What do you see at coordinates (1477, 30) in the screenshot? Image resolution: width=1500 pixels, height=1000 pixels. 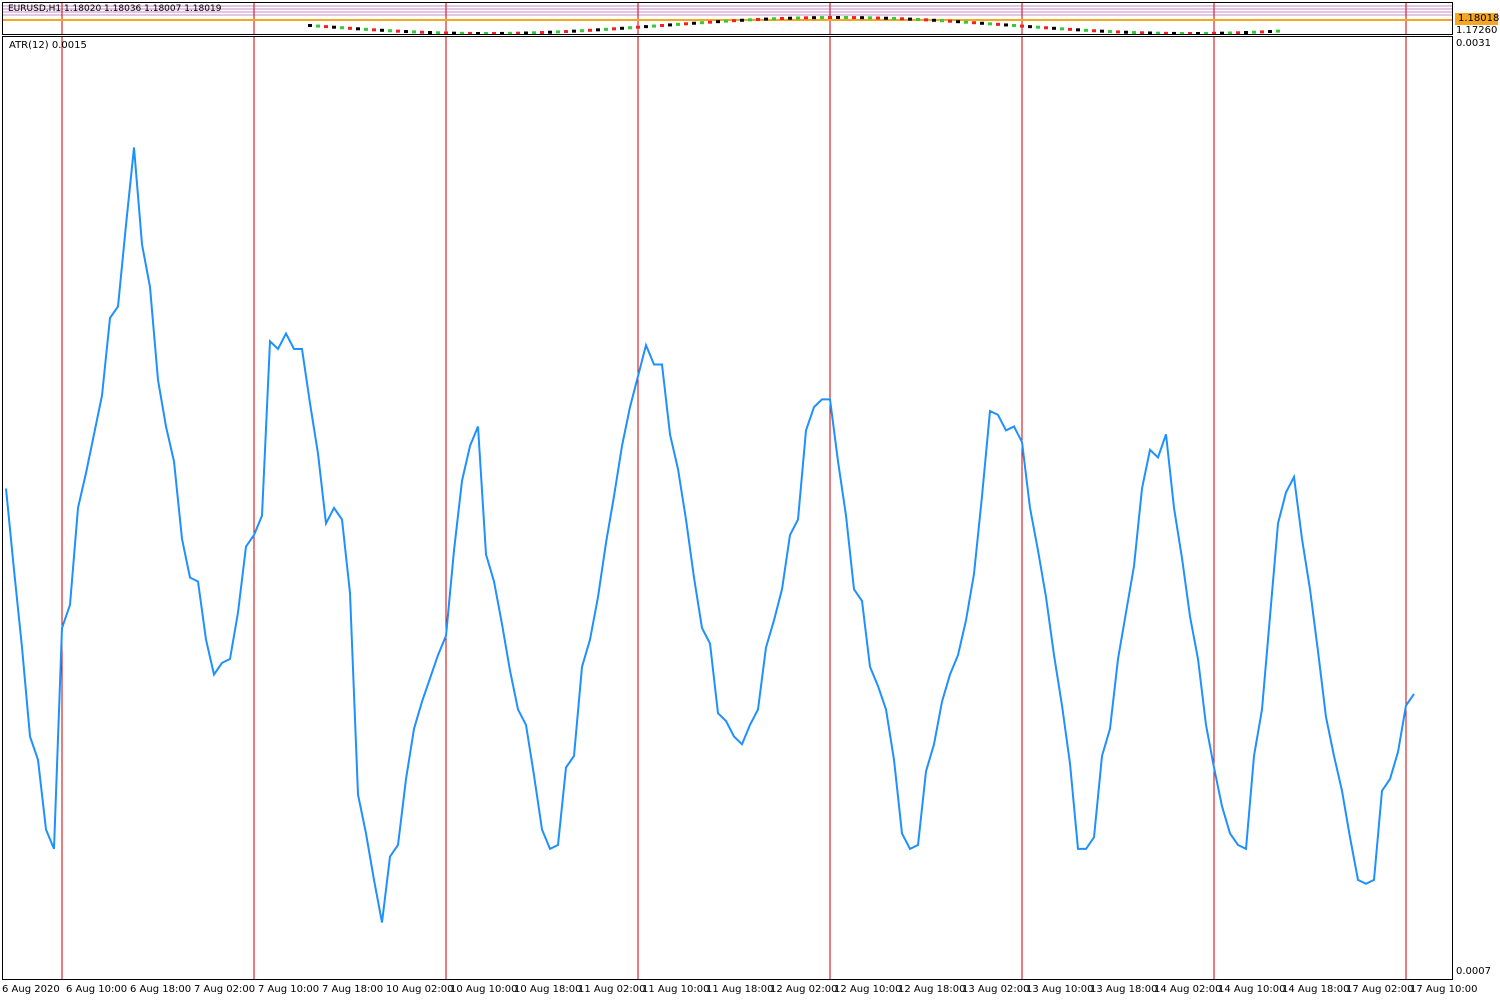 I see `price-axis-low-label: 1.17260` at bounding box center [1477, 30].